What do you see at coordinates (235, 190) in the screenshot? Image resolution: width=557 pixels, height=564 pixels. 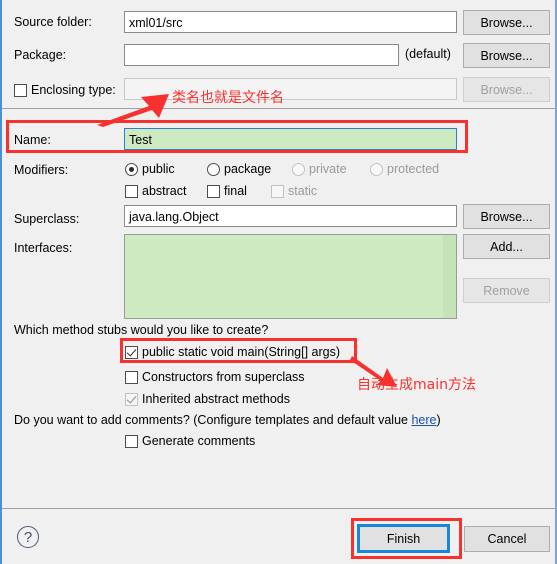 I see `final-checkbox-label: final` at bounding box center [235, 190].